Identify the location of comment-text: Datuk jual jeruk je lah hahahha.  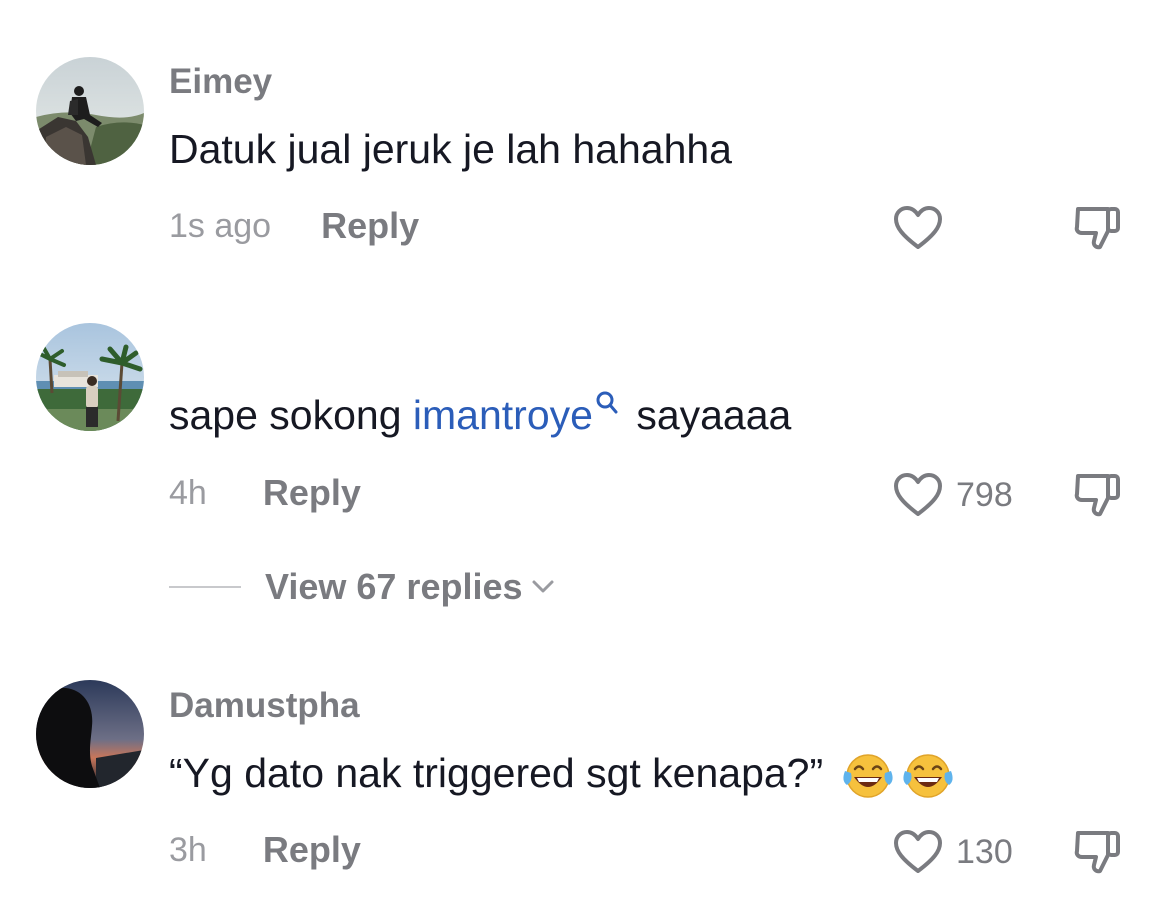
(450, 149).